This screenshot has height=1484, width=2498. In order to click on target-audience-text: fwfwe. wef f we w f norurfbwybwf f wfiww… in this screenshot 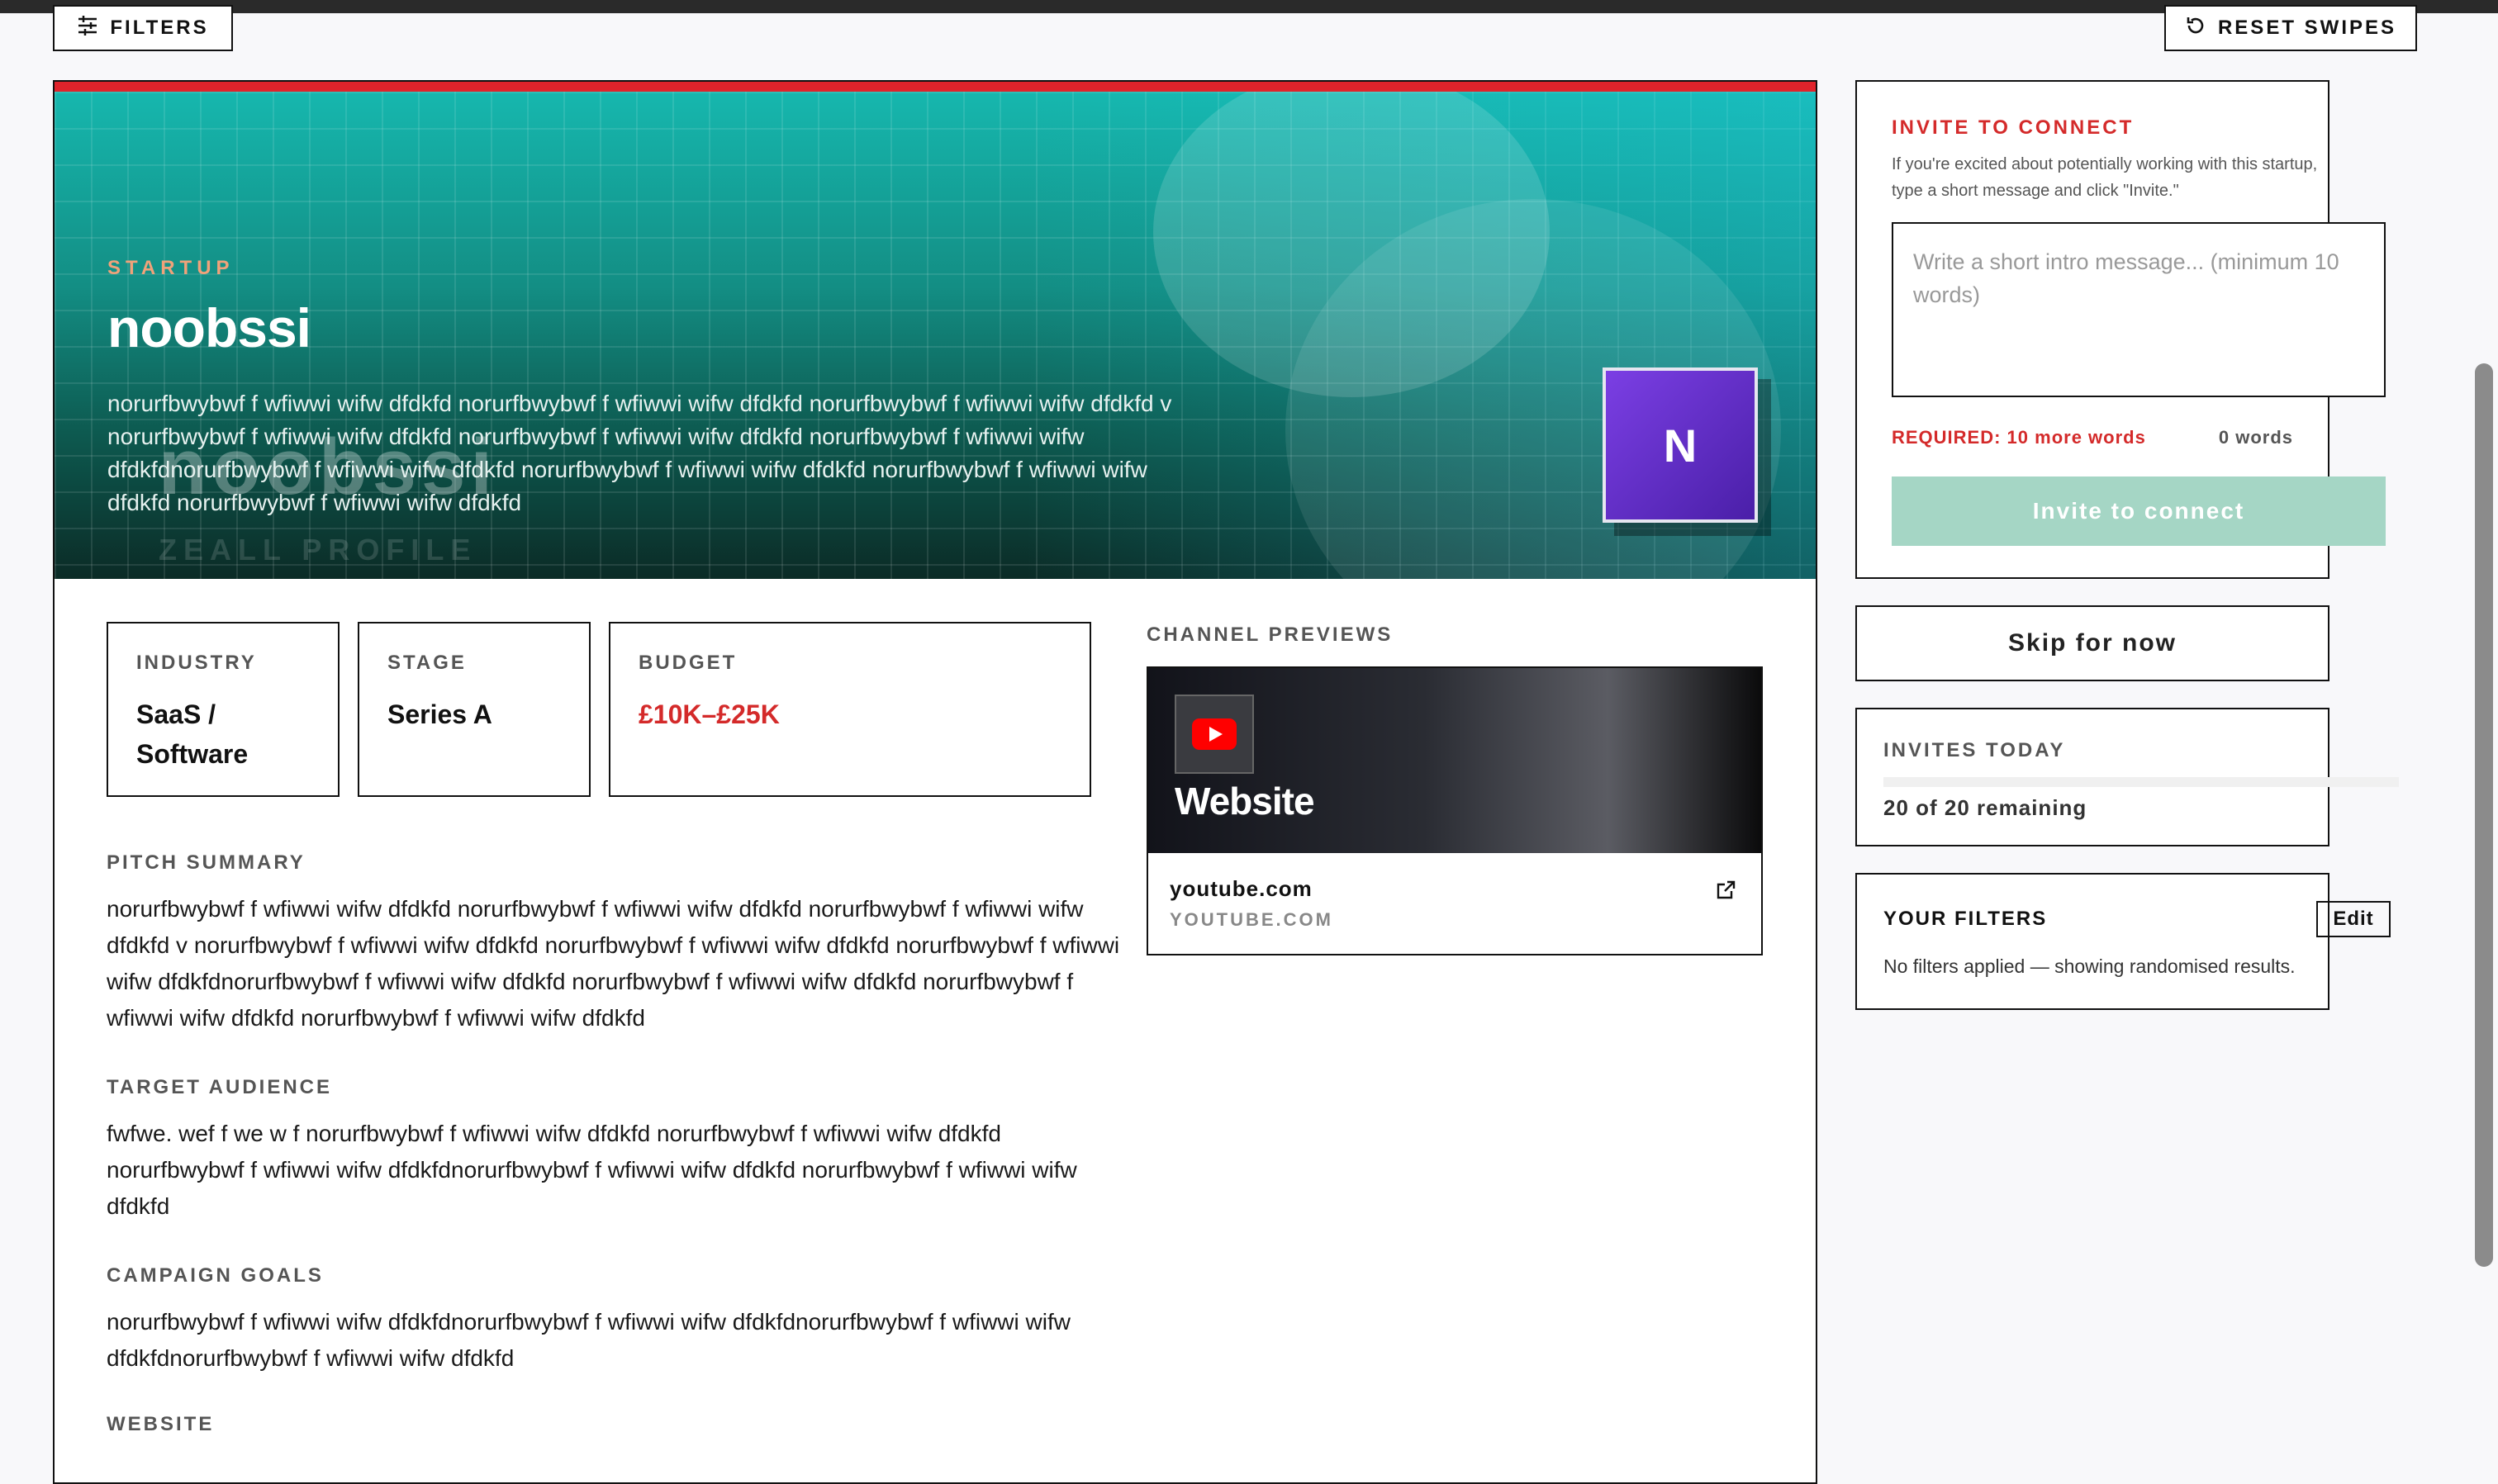, I will do `click(592, 1170)`.